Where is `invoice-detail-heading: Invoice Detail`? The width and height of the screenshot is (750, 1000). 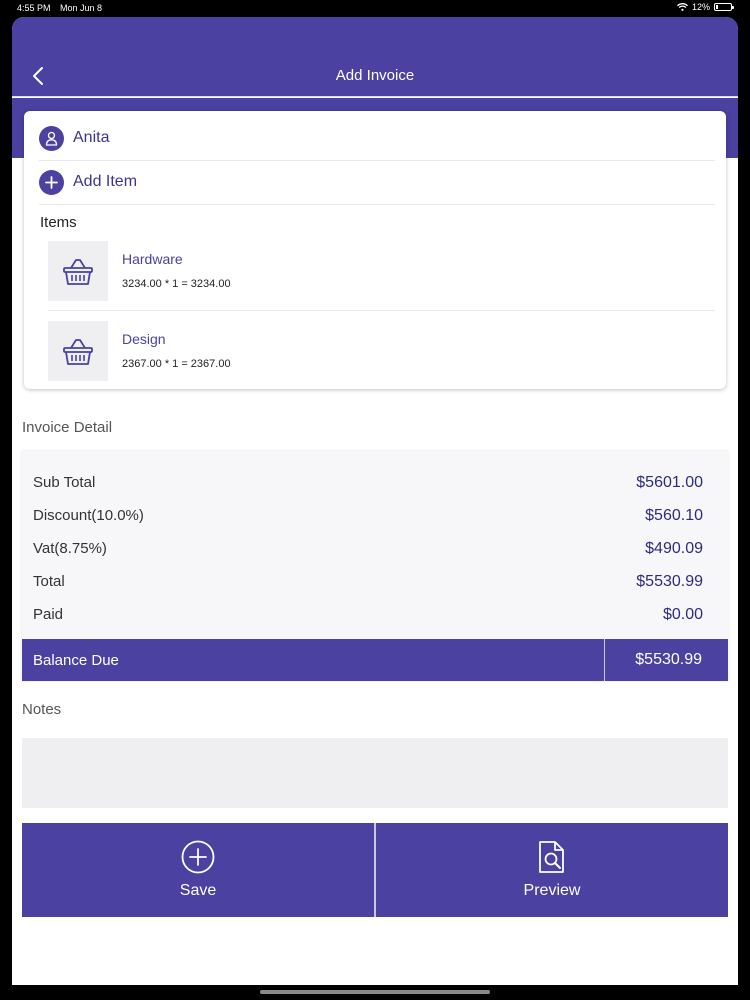
invoice-detail-heading: Invoice Detail is located at coordinates (67, 427).